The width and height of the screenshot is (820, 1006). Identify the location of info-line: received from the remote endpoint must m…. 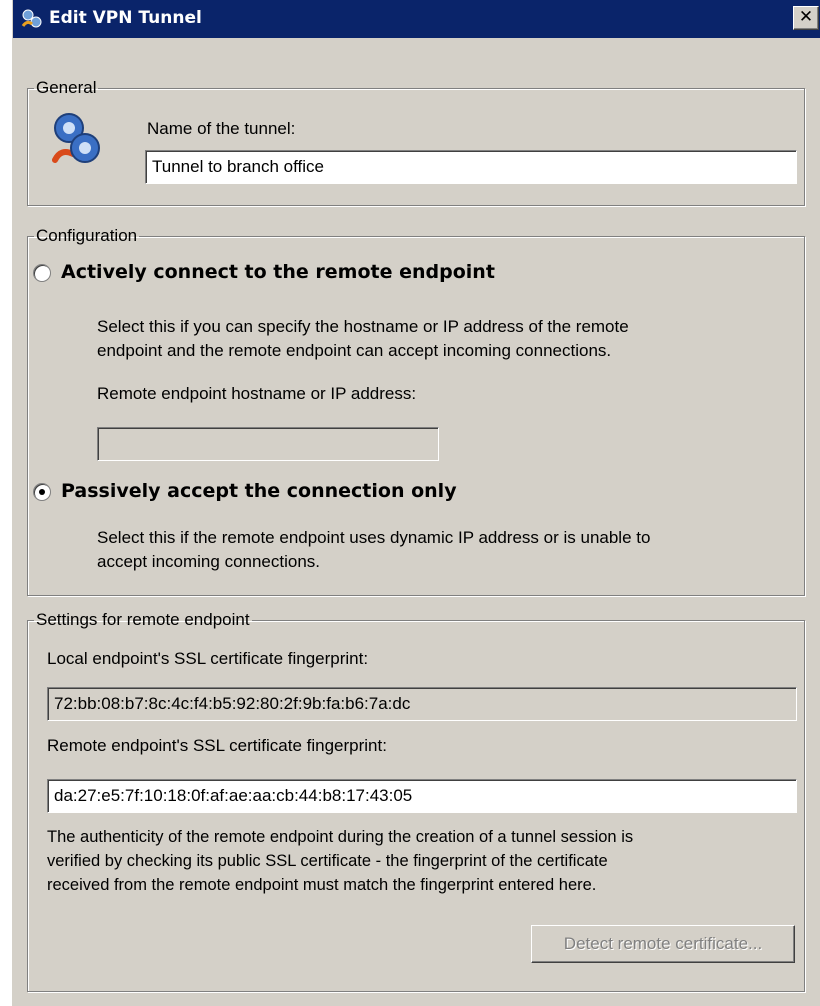
(322, 885).